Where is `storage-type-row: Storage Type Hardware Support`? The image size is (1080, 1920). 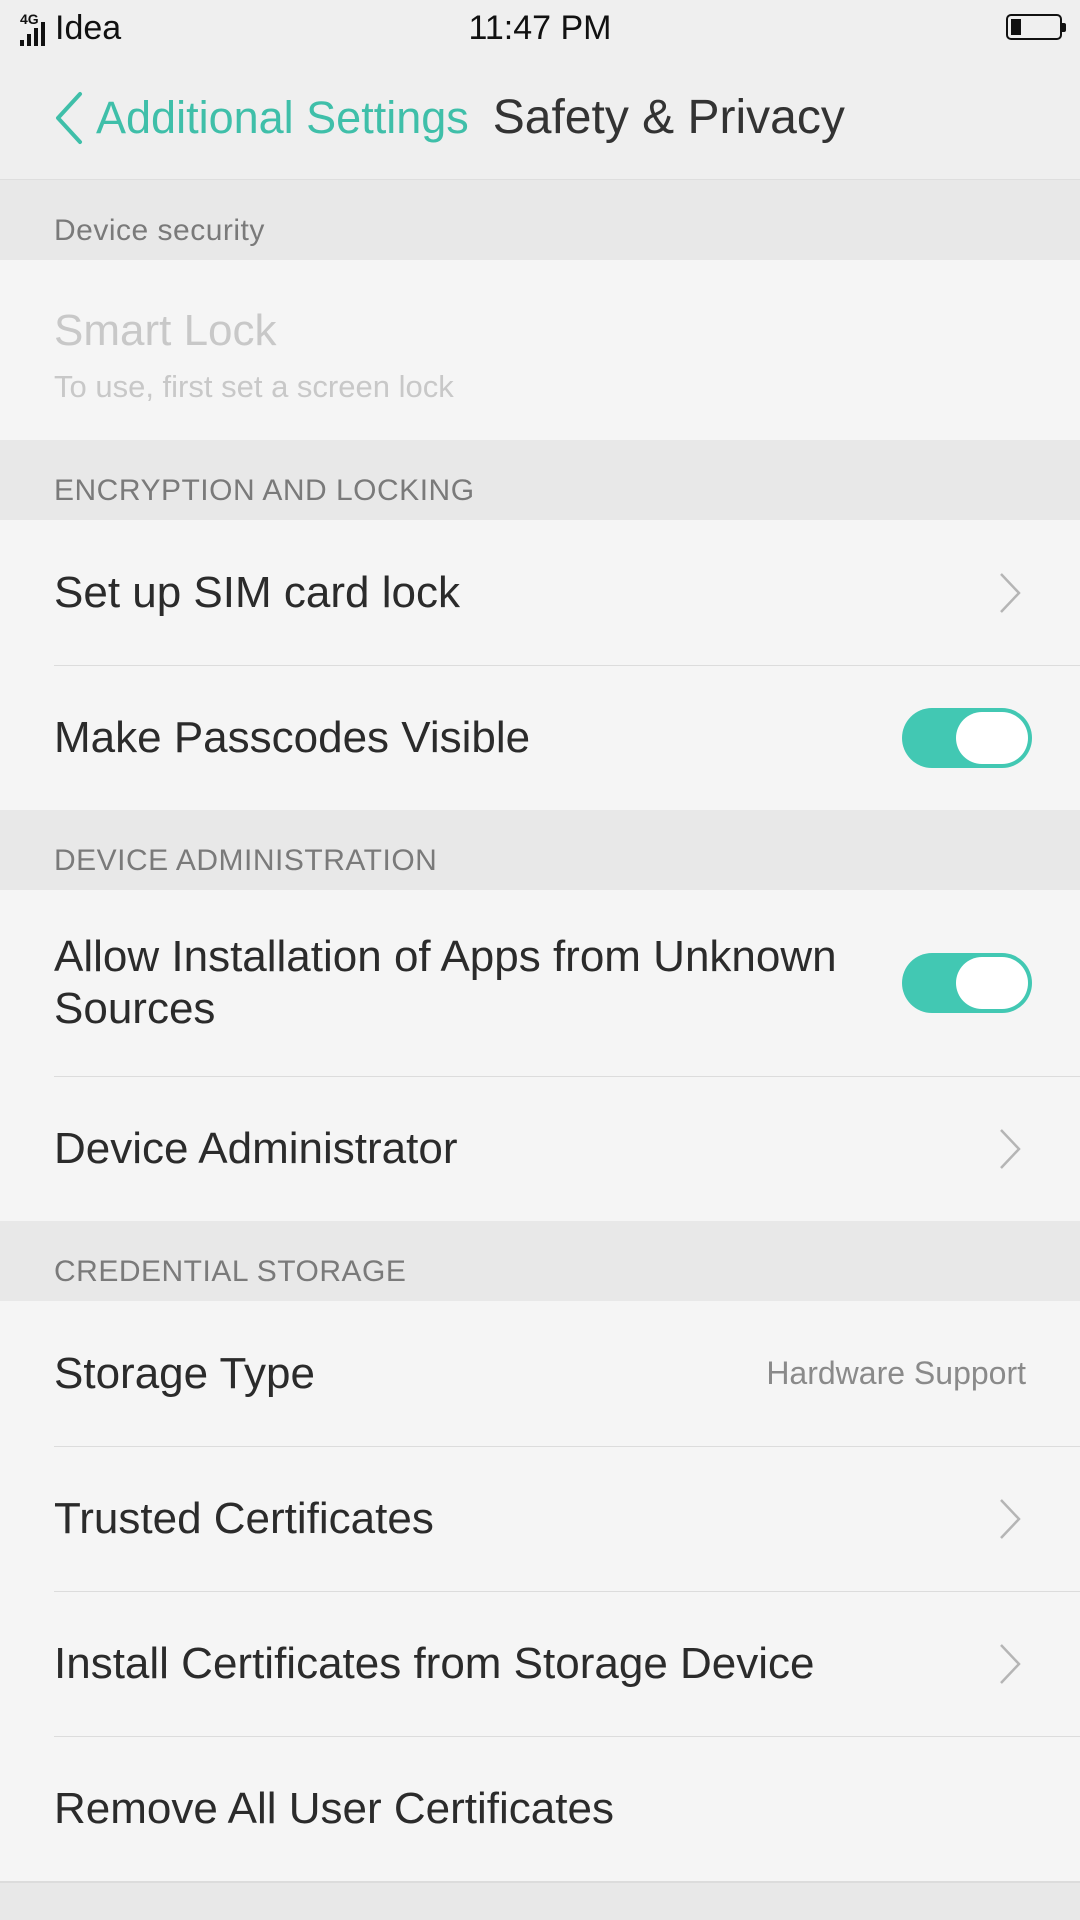 storage-type-row: Storage Type Hardware Support is located at coordinates (540, 1373).